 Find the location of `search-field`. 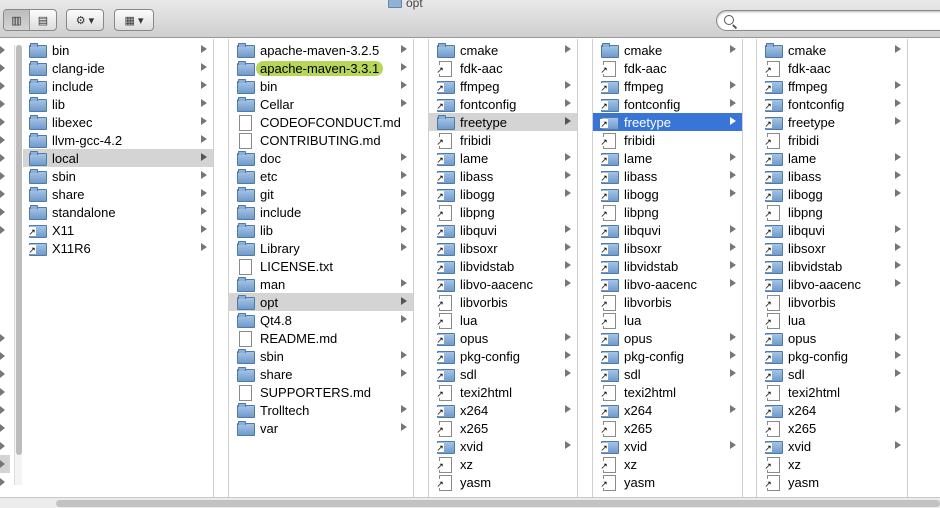

search-field is located at coordinates (828, 20).